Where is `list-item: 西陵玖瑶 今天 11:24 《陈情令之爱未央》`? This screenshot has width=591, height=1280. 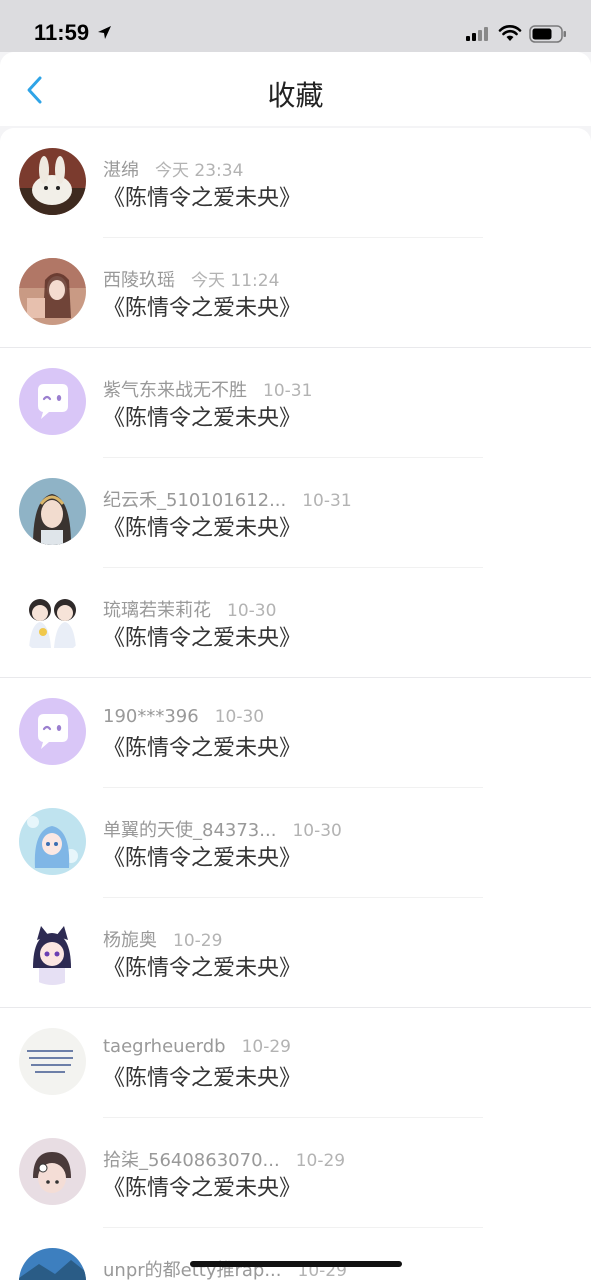 list-item: 西陵玖瑶 今天 11:24 《陈情令之爱未央》 is located at coordinates (295, 293).